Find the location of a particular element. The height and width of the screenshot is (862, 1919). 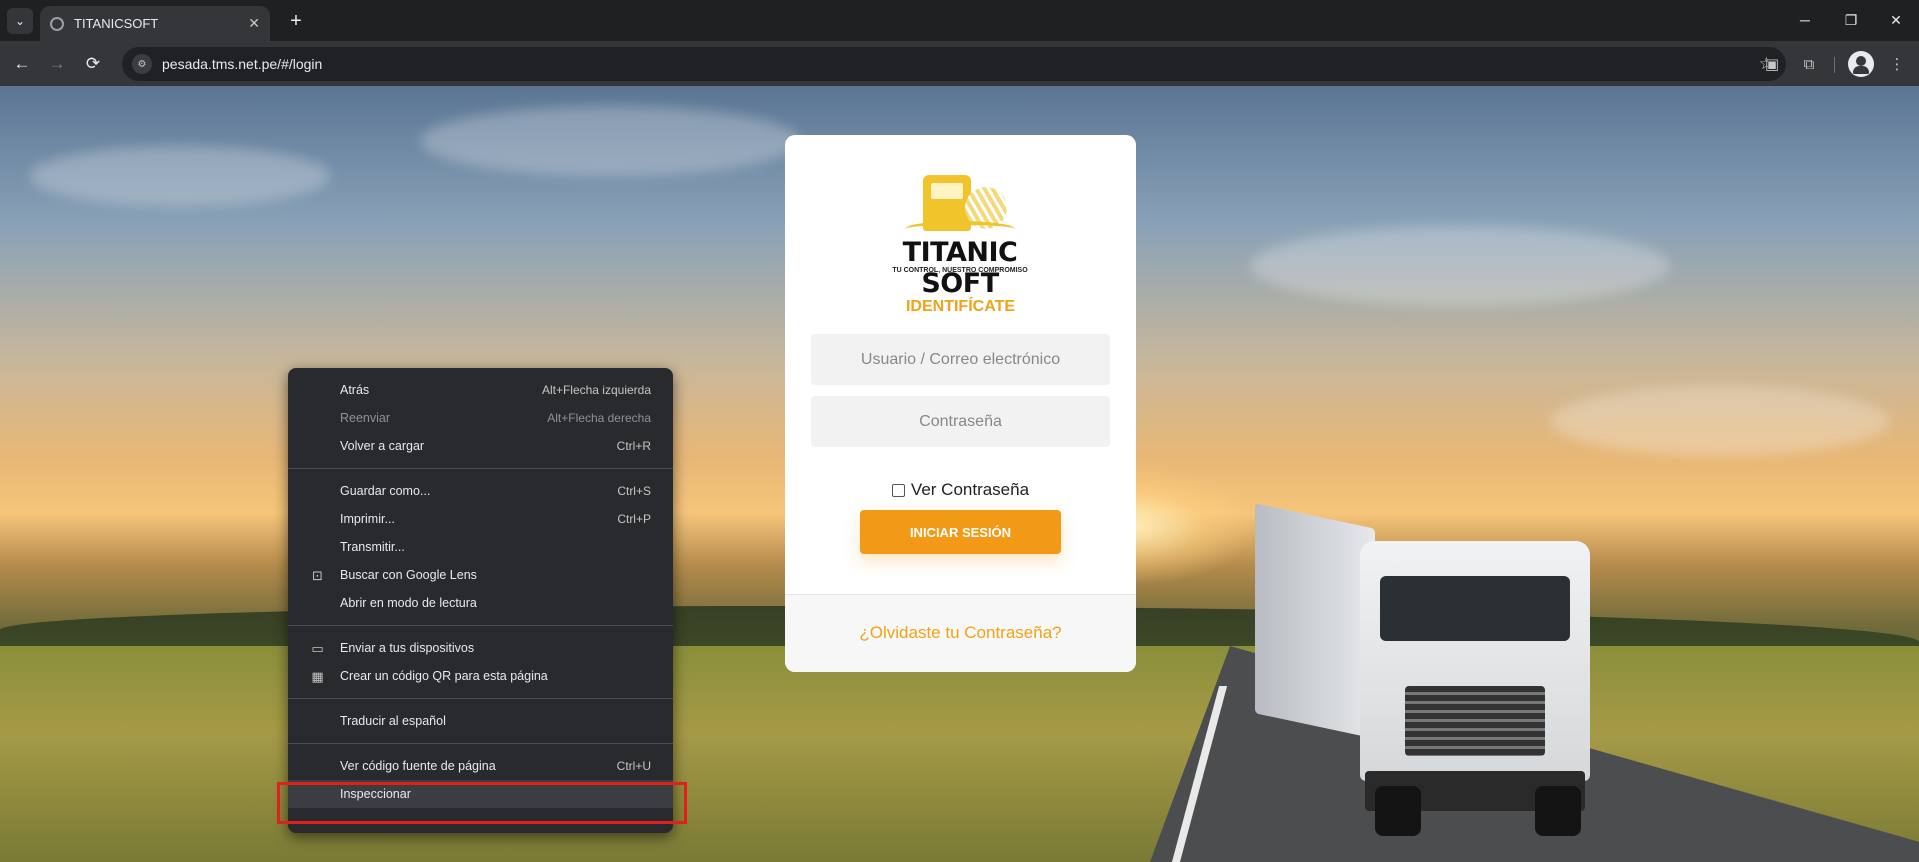

show-password-label: Ver Contraseña is located at coordinates (970, 490).